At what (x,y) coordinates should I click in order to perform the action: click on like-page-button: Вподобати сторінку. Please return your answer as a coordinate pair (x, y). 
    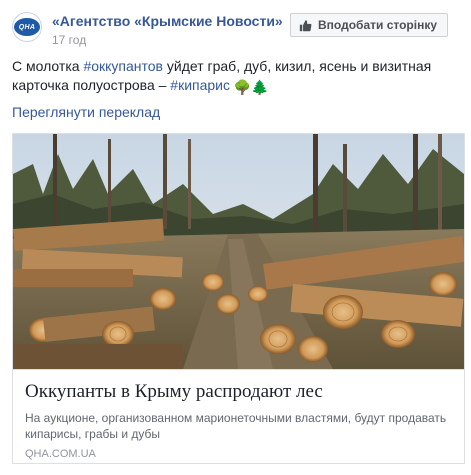
    Looking at the image, I should click on (369, 25).